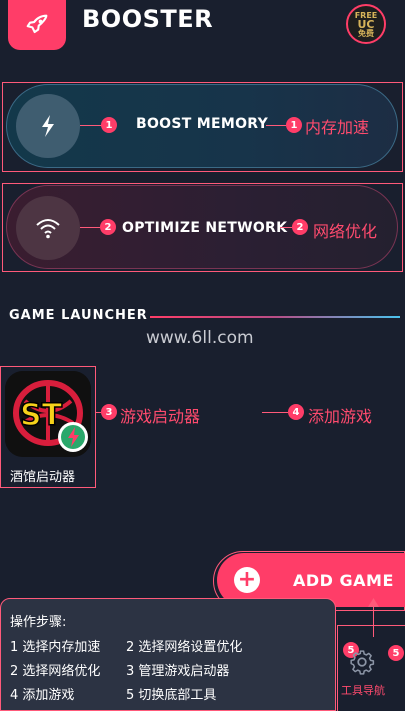 This screenshot has width=405, height=711. Describe the element at coordinates (108, 227) in the screenshot. I see `marker-2: 2` at that location.